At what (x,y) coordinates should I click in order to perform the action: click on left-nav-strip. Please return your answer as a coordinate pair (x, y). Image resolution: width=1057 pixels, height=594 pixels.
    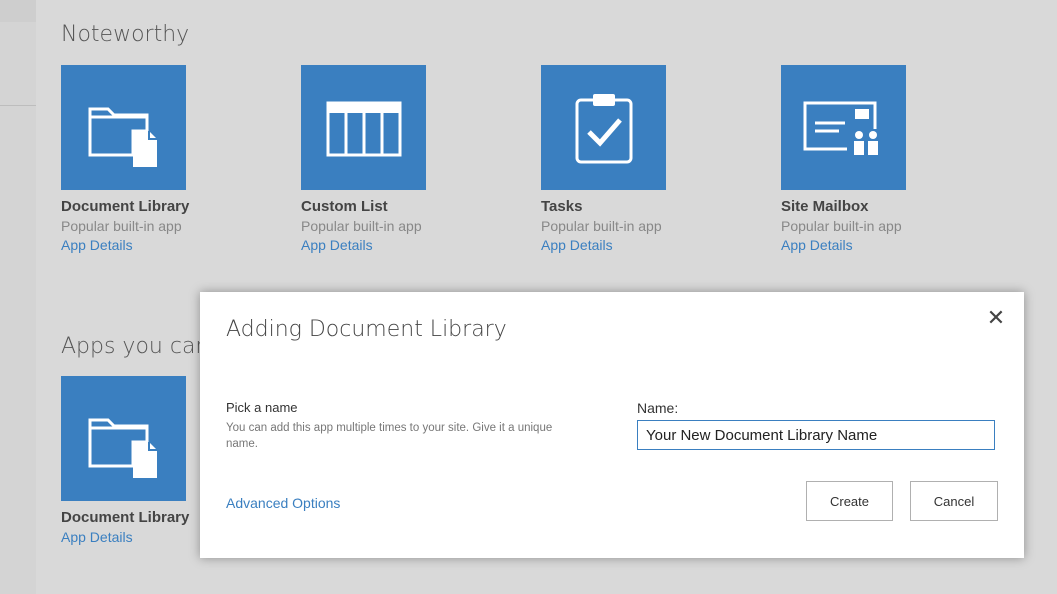
    Looking at the image, I should click on (18, 297).